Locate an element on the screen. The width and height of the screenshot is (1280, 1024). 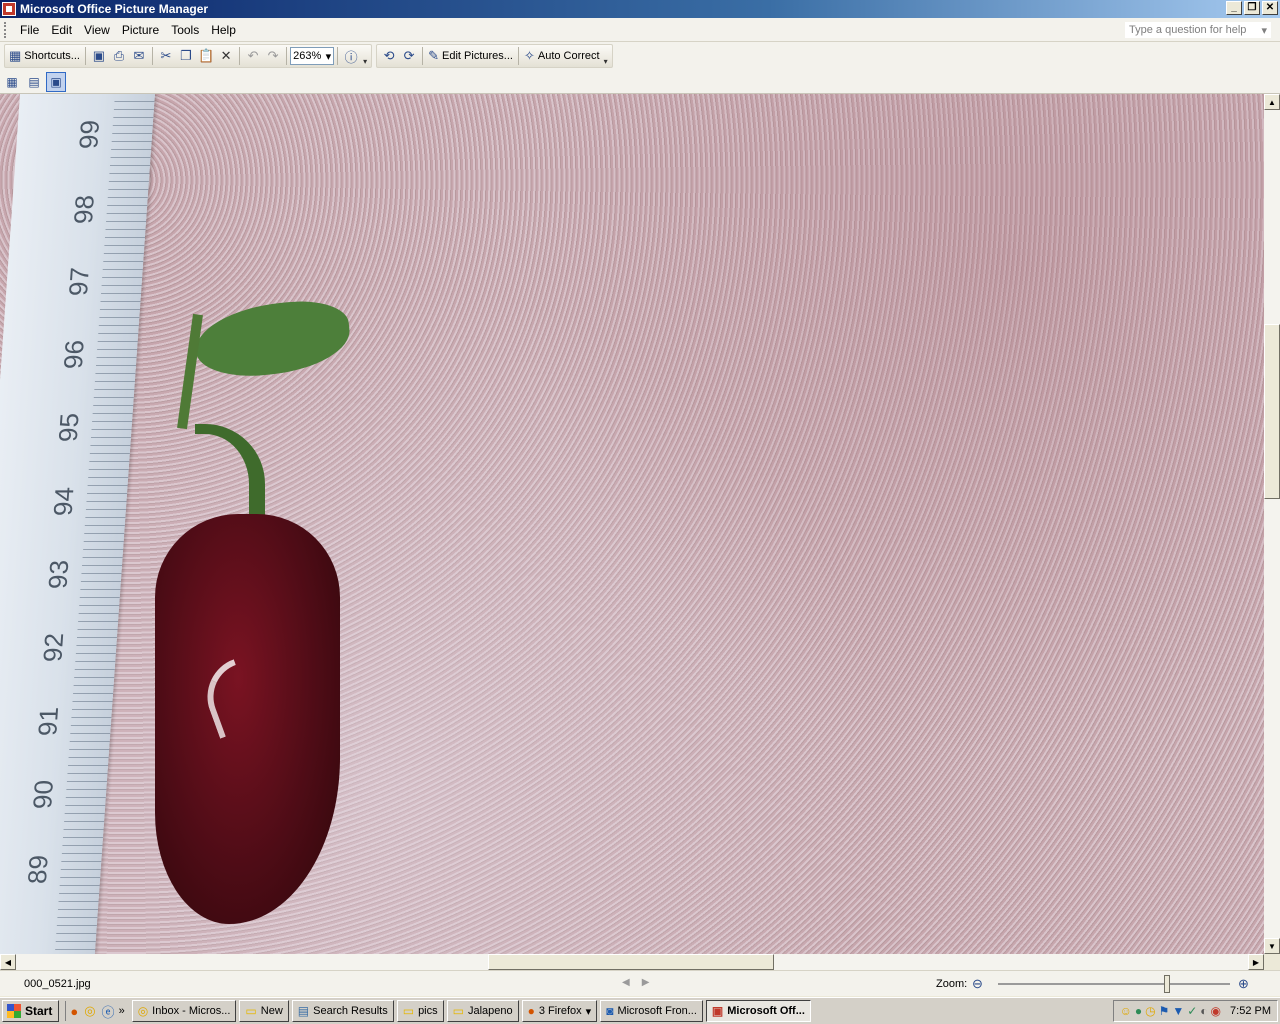
edit-pictures-icon: ✎ is located at coordinates (434, 55).